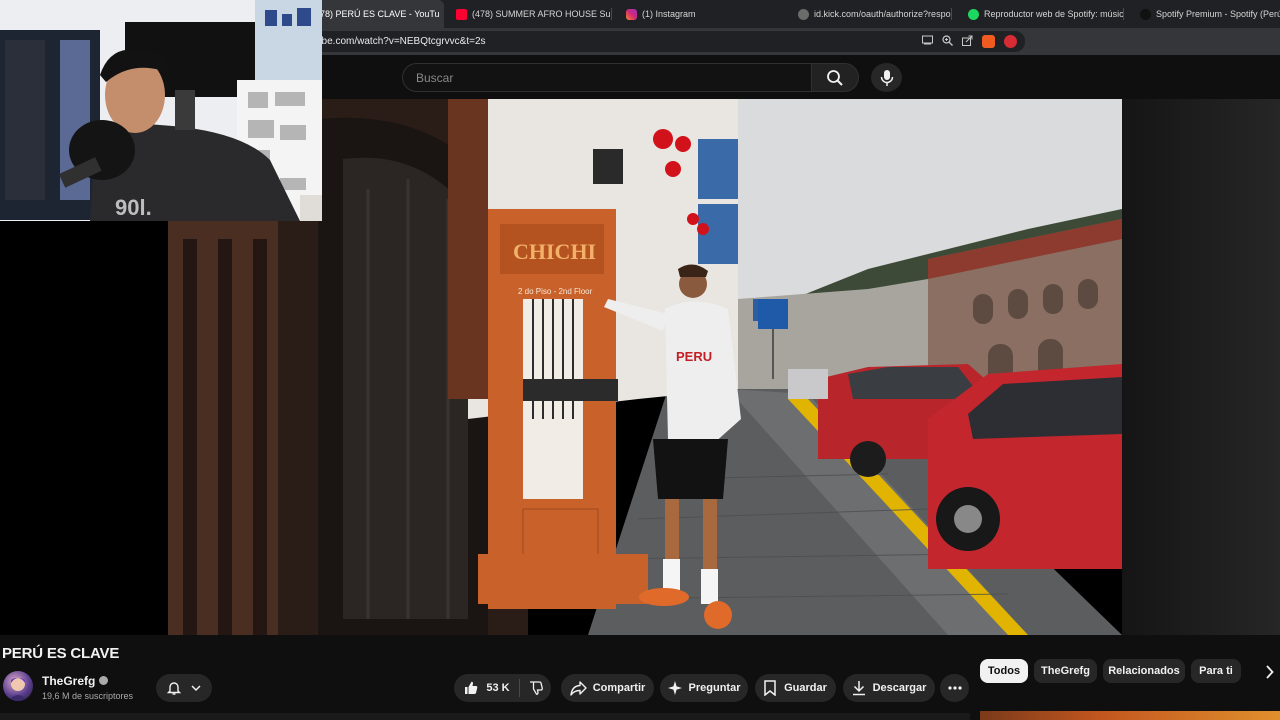  Describe the element at coordinates (498, 688) in the screenshot. I see `like-count: 53 K` at that location.